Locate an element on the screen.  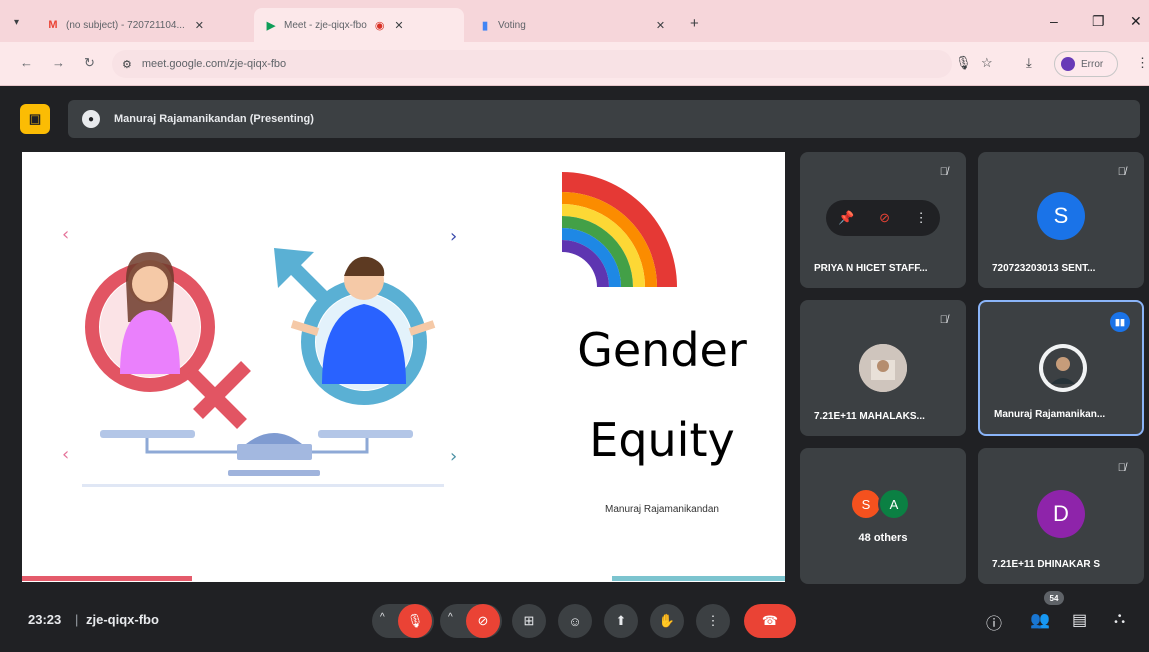
pin-icon: 📌 is located at coordinates (846, 218).